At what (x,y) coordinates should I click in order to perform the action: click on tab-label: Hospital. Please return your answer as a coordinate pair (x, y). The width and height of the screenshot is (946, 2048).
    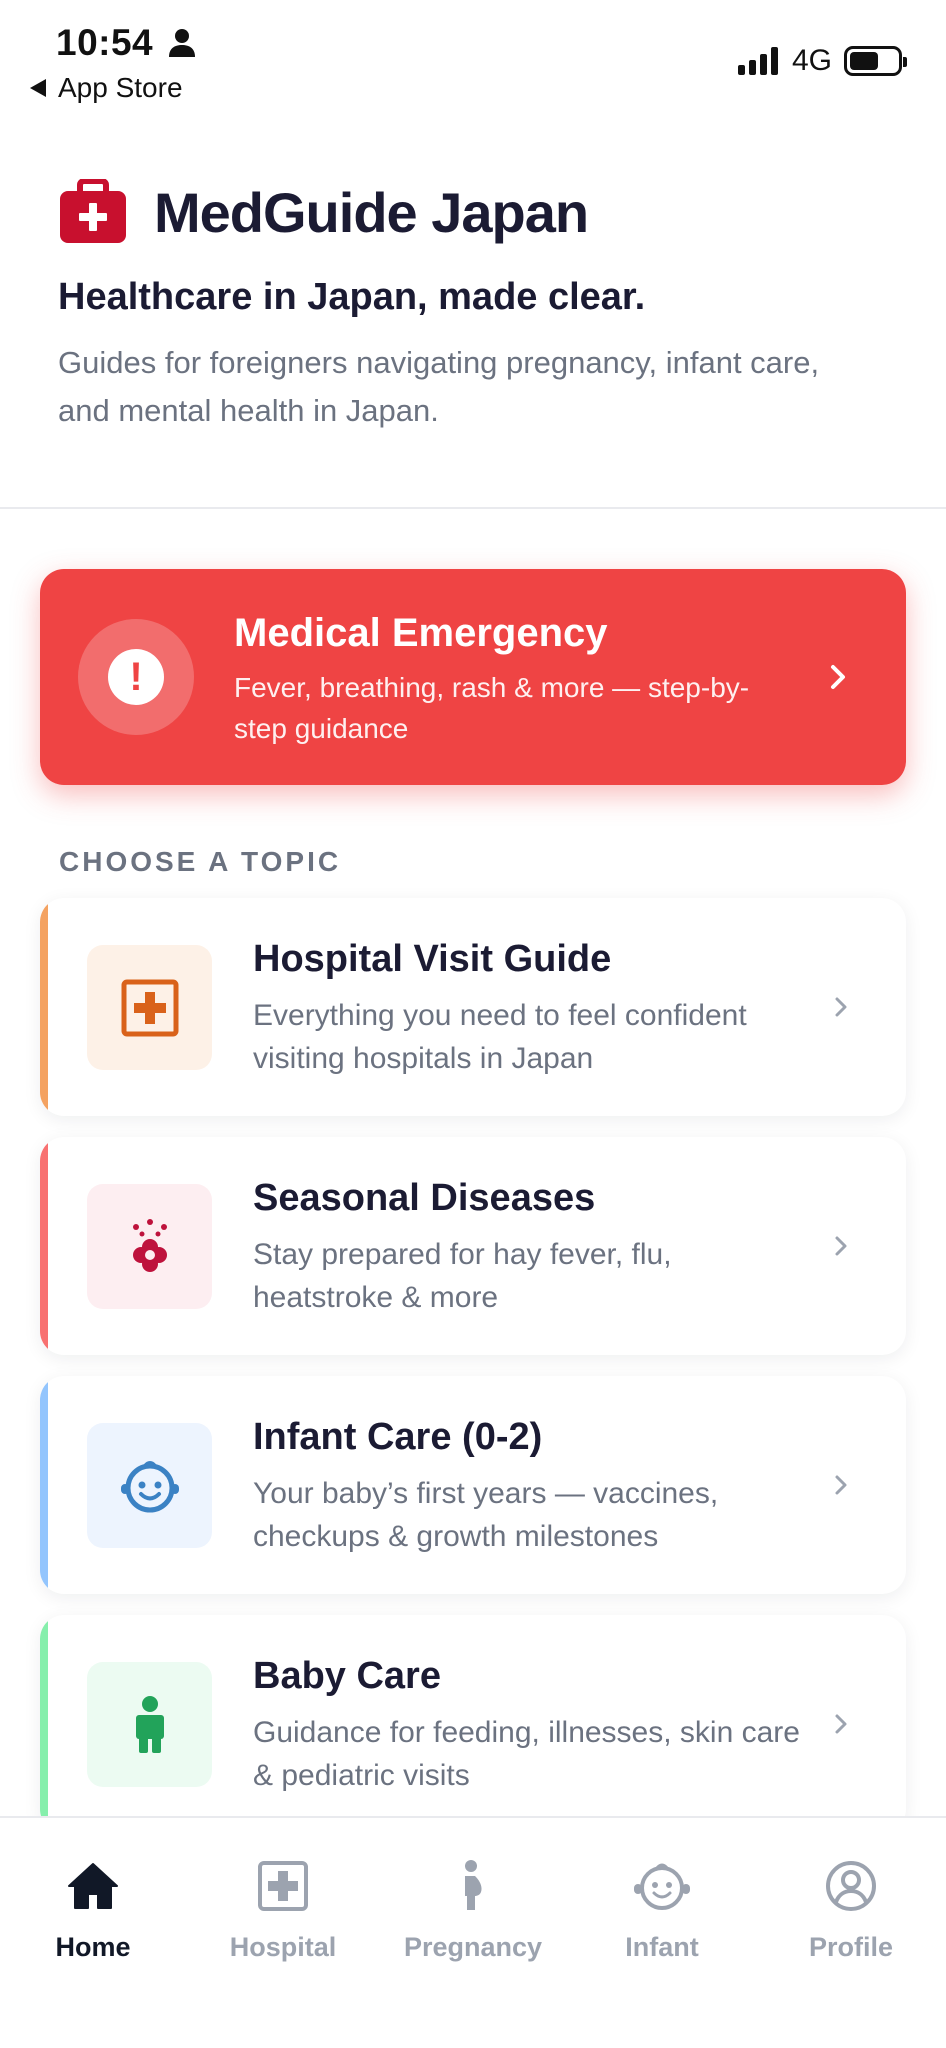
    Looking at the image, I should click on (283, 1947).